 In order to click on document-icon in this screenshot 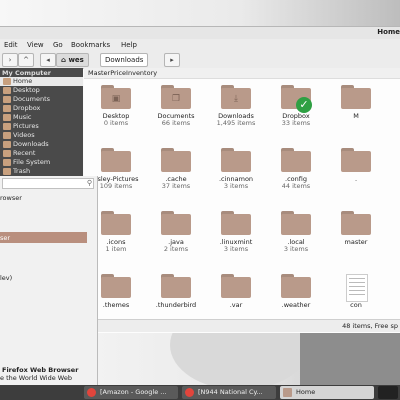, I will do `click(357, 288)`.